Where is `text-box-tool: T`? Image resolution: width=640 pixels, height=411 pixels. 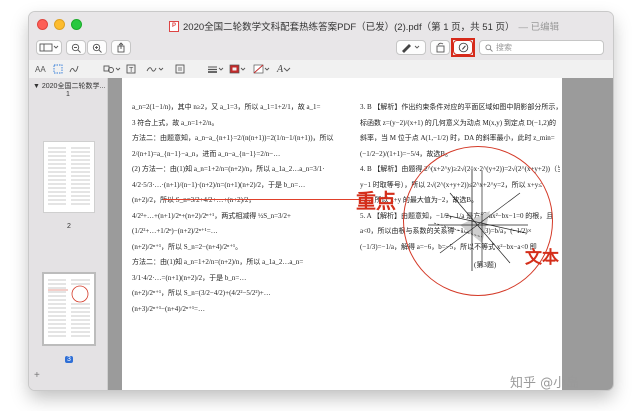
text-box-tool: T is located at coordinates (131, 69).